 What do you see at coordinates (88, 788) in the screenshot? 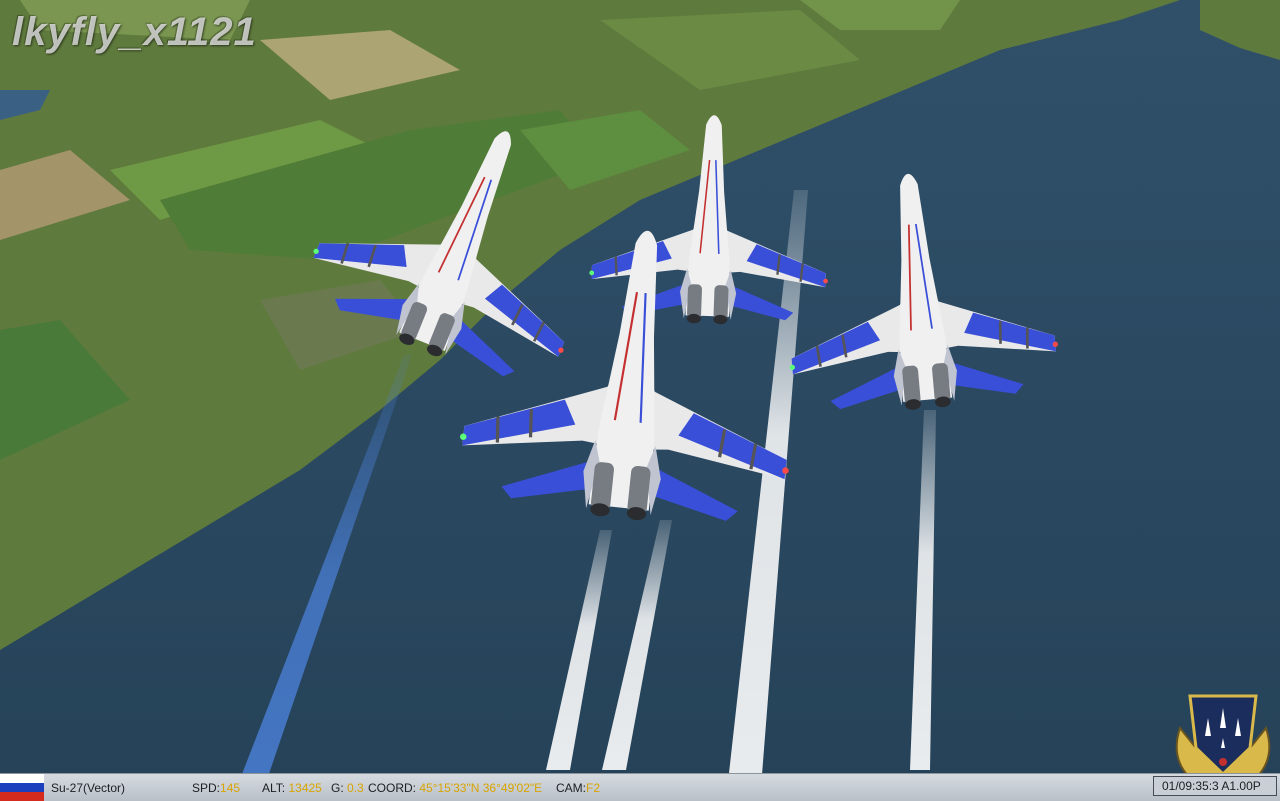
I see `aircraft-name: Su-27(Vector)` at bounding box center [88, 788].